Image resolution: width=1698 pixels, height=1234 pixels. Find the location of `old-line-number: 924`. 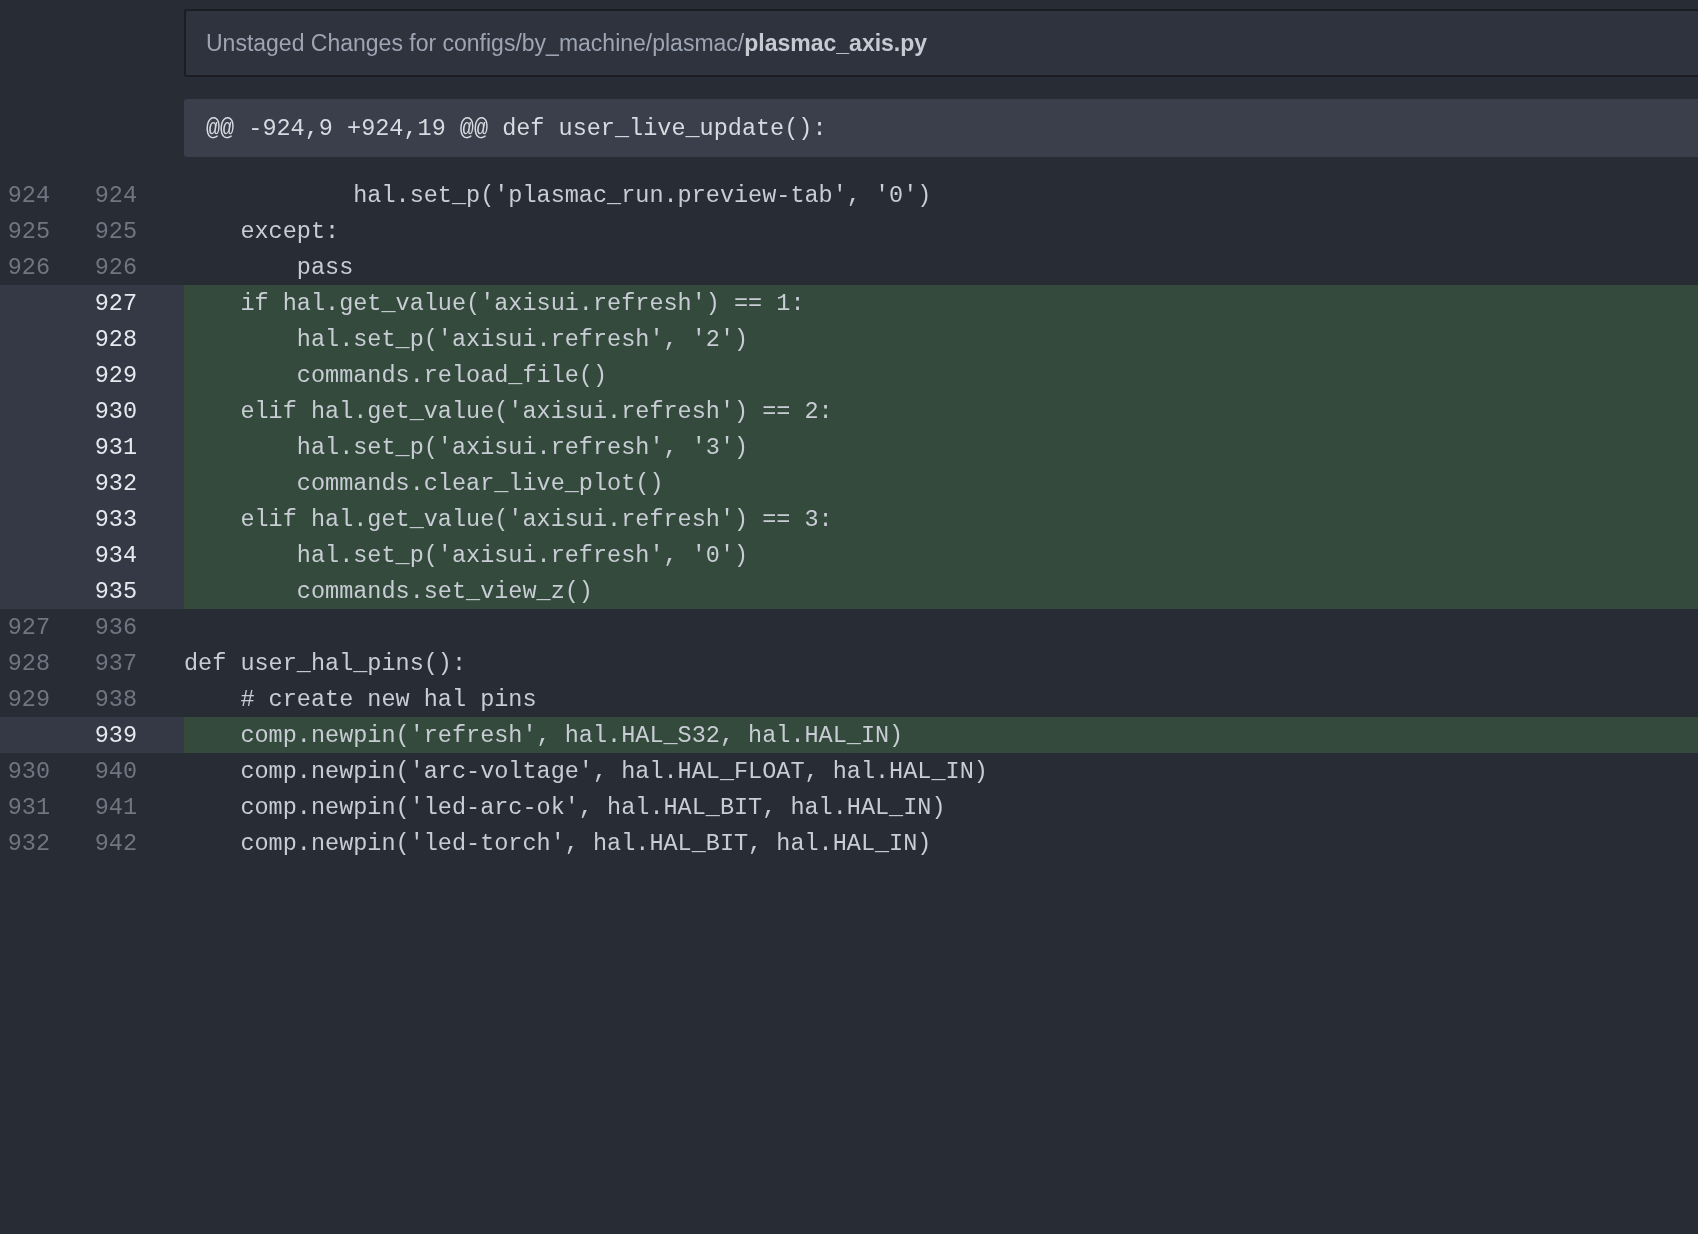

old-line-number: 924 is located at coordinates (28, 195).